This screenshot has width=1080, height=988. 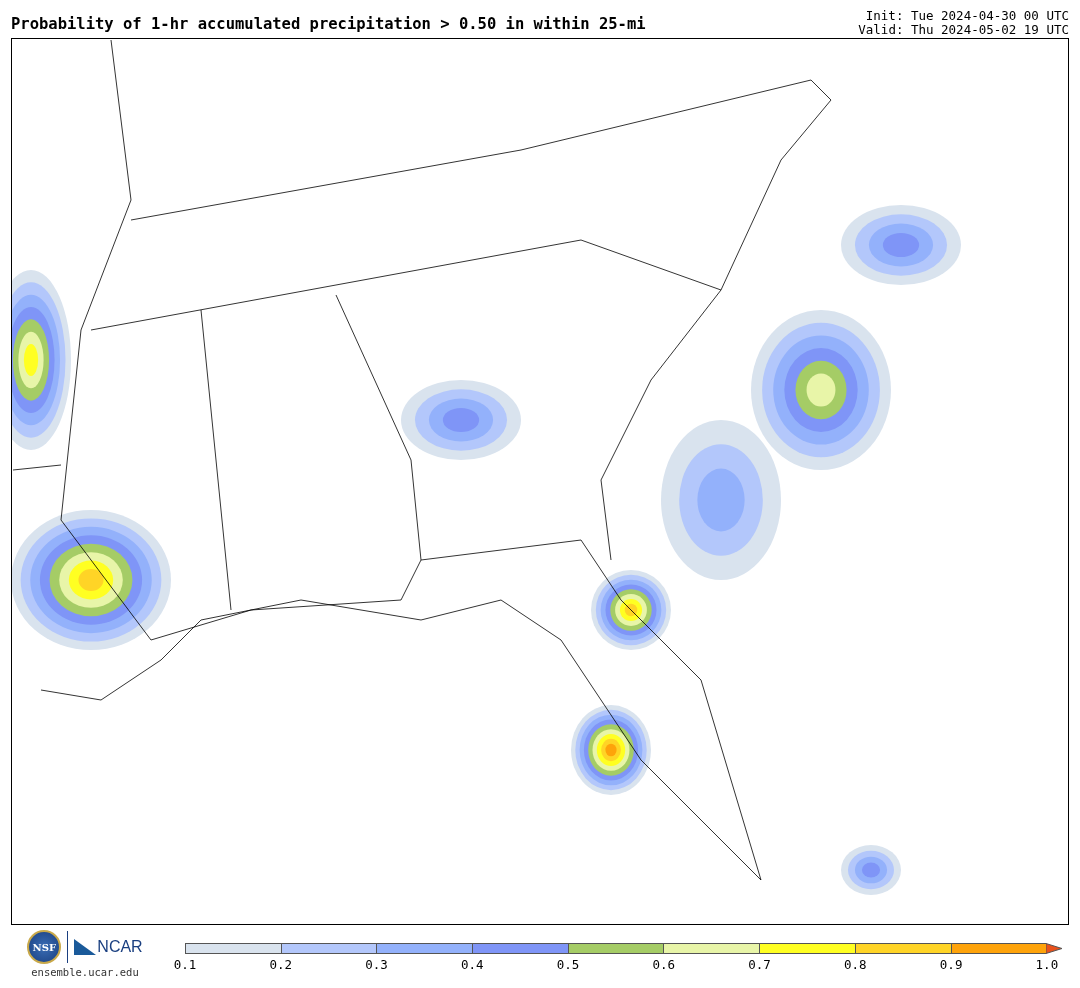 What do you see at coordinates (328, 25) in the screenshot?
I see `chart-title: Probability of 1-hr accumulated precipitation > 0.50 in within 25-mi` at bounding box center [328, 25].